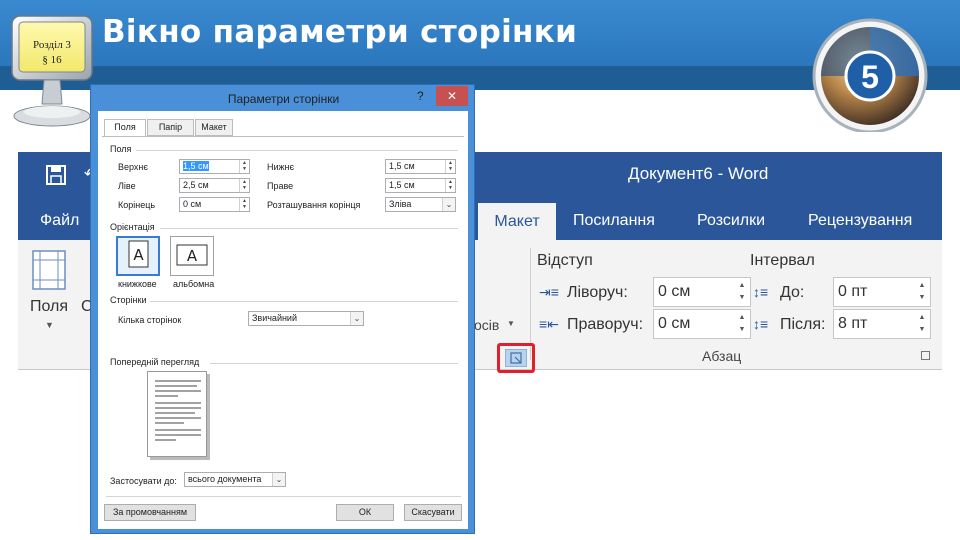 The height and width of the screenshot is (540, 960). I want to click on multiple-pages-value: Звичайний, so click(274, 318).